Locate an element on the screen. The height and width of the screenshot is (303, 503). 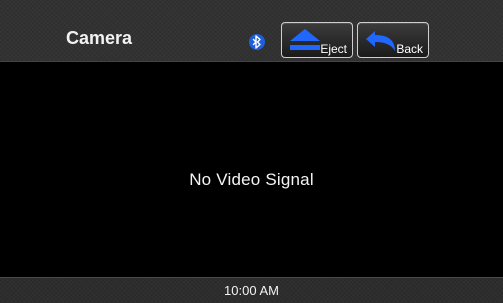
bluetooth-icon is located at coordinates (257, 42).